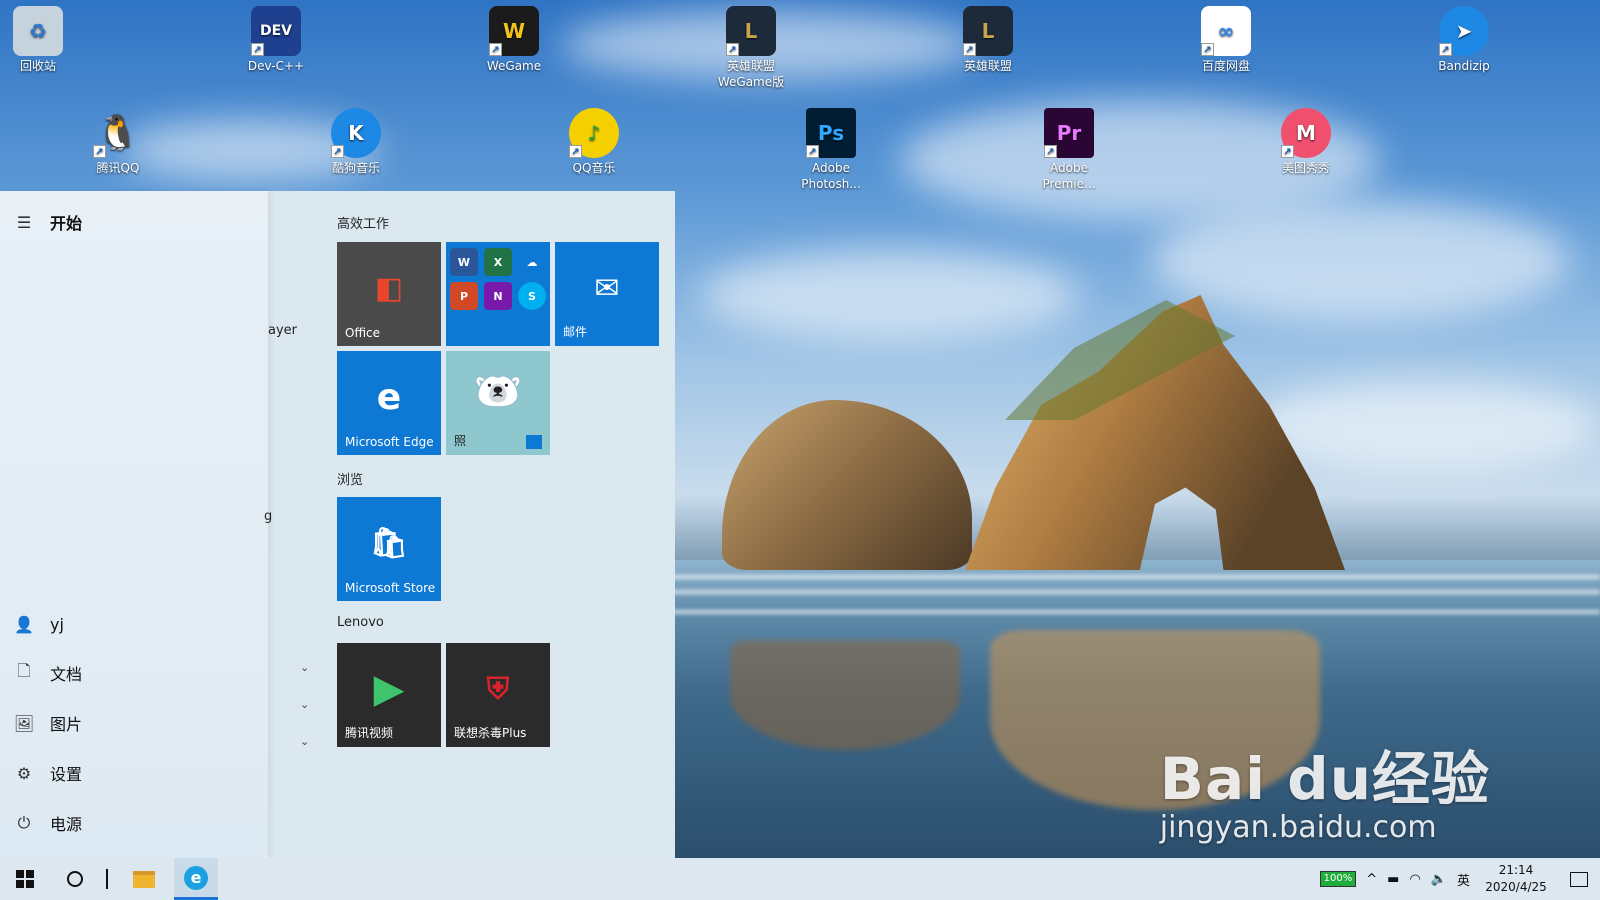 This screenshot has height=900, width=1600. Describe the element at coordinates (356, 133) in the screenshot. I see `kugou-icon: K ↗` at that location.